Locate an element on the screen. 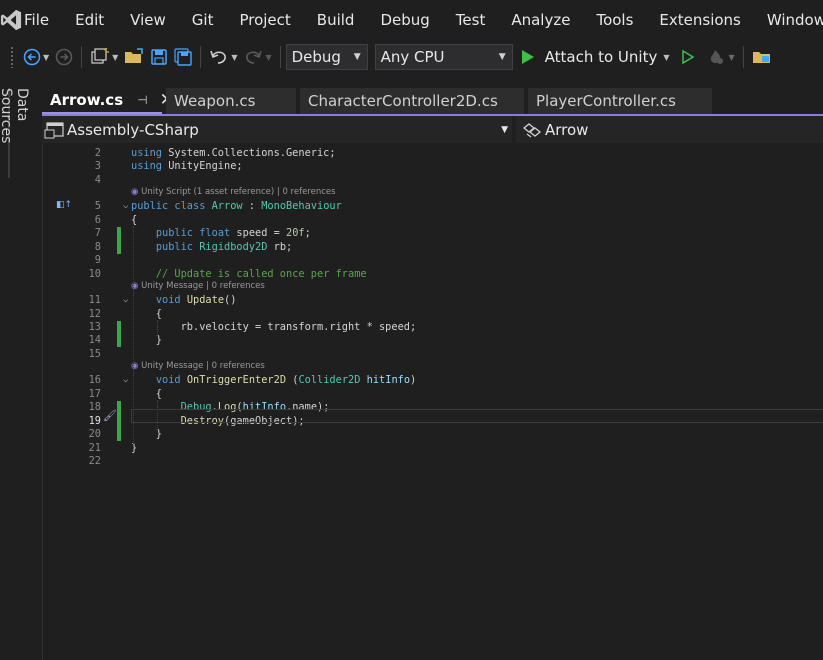 The width and height of the screenshot is (823, 660). menu-debug: Debug is located at coordinates (404, 20).